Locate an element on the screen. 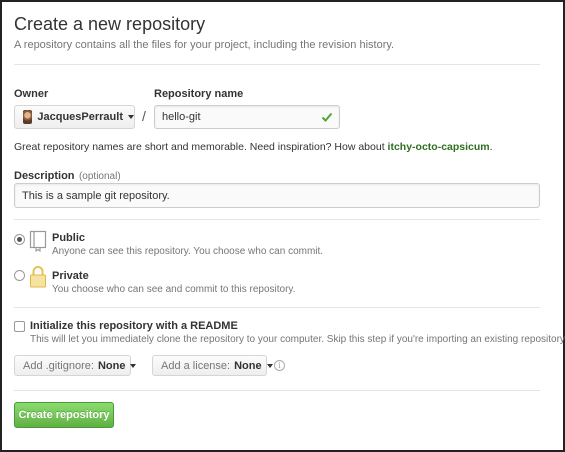  public-title: Public is located at coordinates (69, 238).